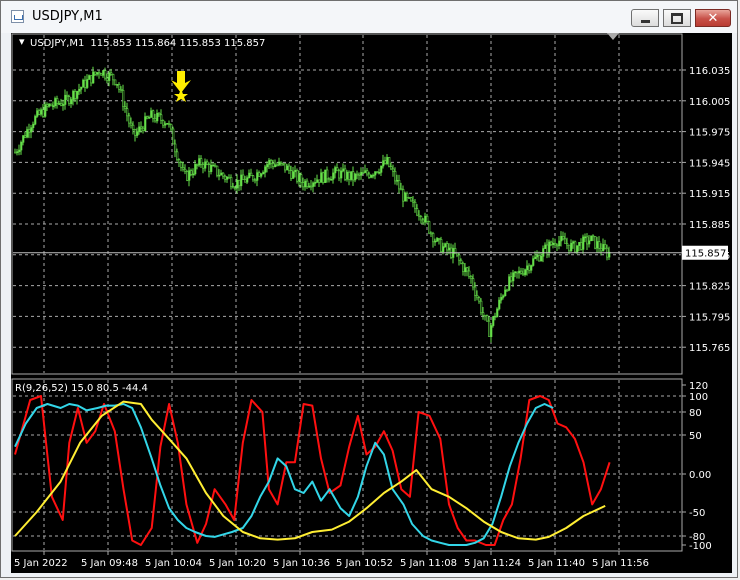  What do you see at coordinates (613, 36) in the screenshot?
I see `chart-shift-icon` at bounding box center [613, 36].